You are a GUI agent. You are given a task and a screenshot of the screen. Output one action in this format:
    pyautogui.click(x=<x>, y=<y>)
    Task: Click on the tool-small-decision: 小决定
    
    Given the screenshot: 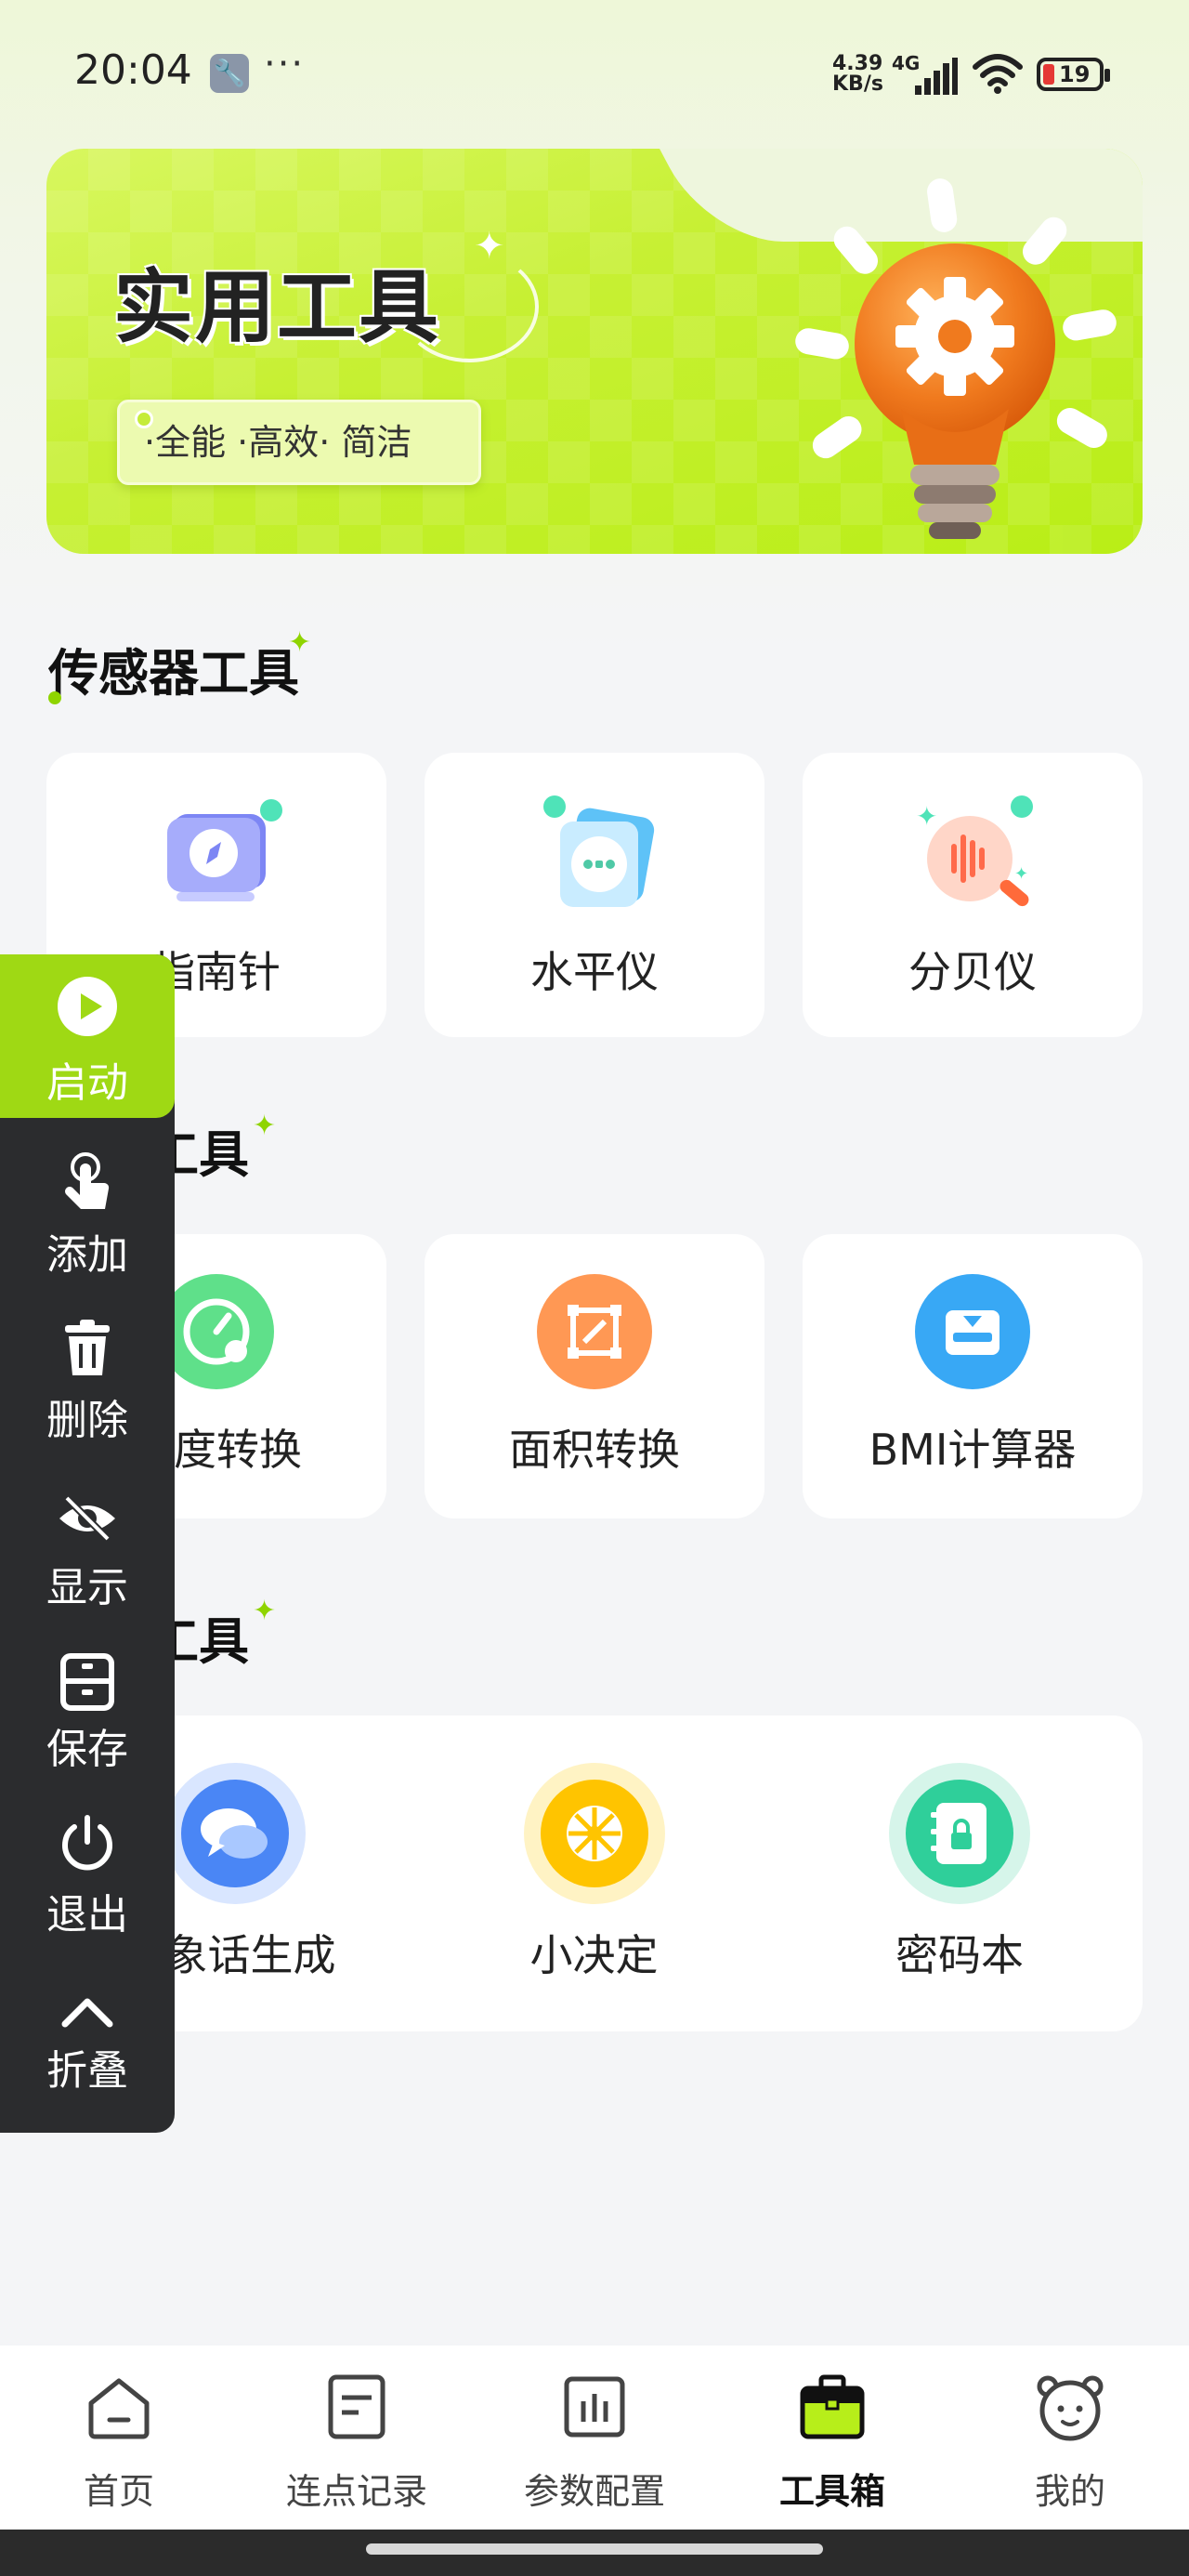 What is the action you would take?
    pyautogui.click(x=594, y=1873)
    